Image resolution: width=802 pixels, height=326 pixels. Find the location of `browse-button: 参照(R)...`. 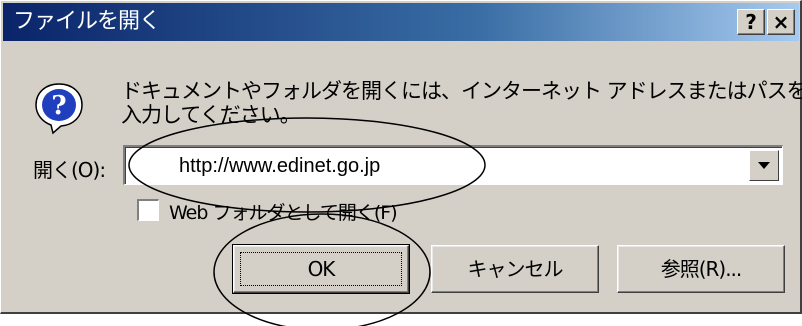

browse-button: 参照(R)... is located at coordinates (701, 269).